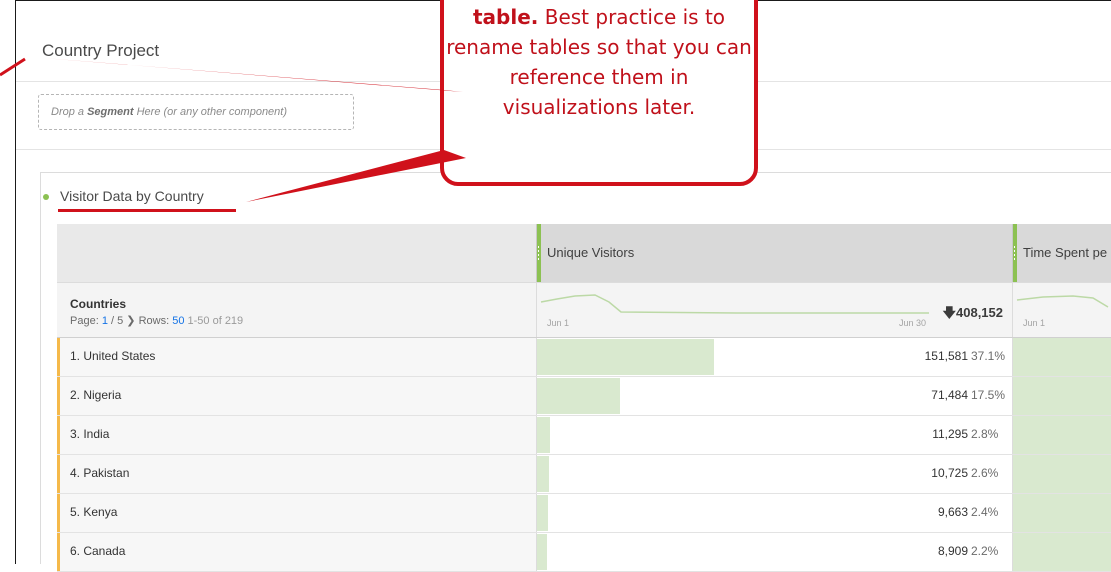 Image resolution: width=1111 pixels, height=572 pixels. I want to click on table-row: 4. Pakistan 10,725 2.6%, so click(584, 474).